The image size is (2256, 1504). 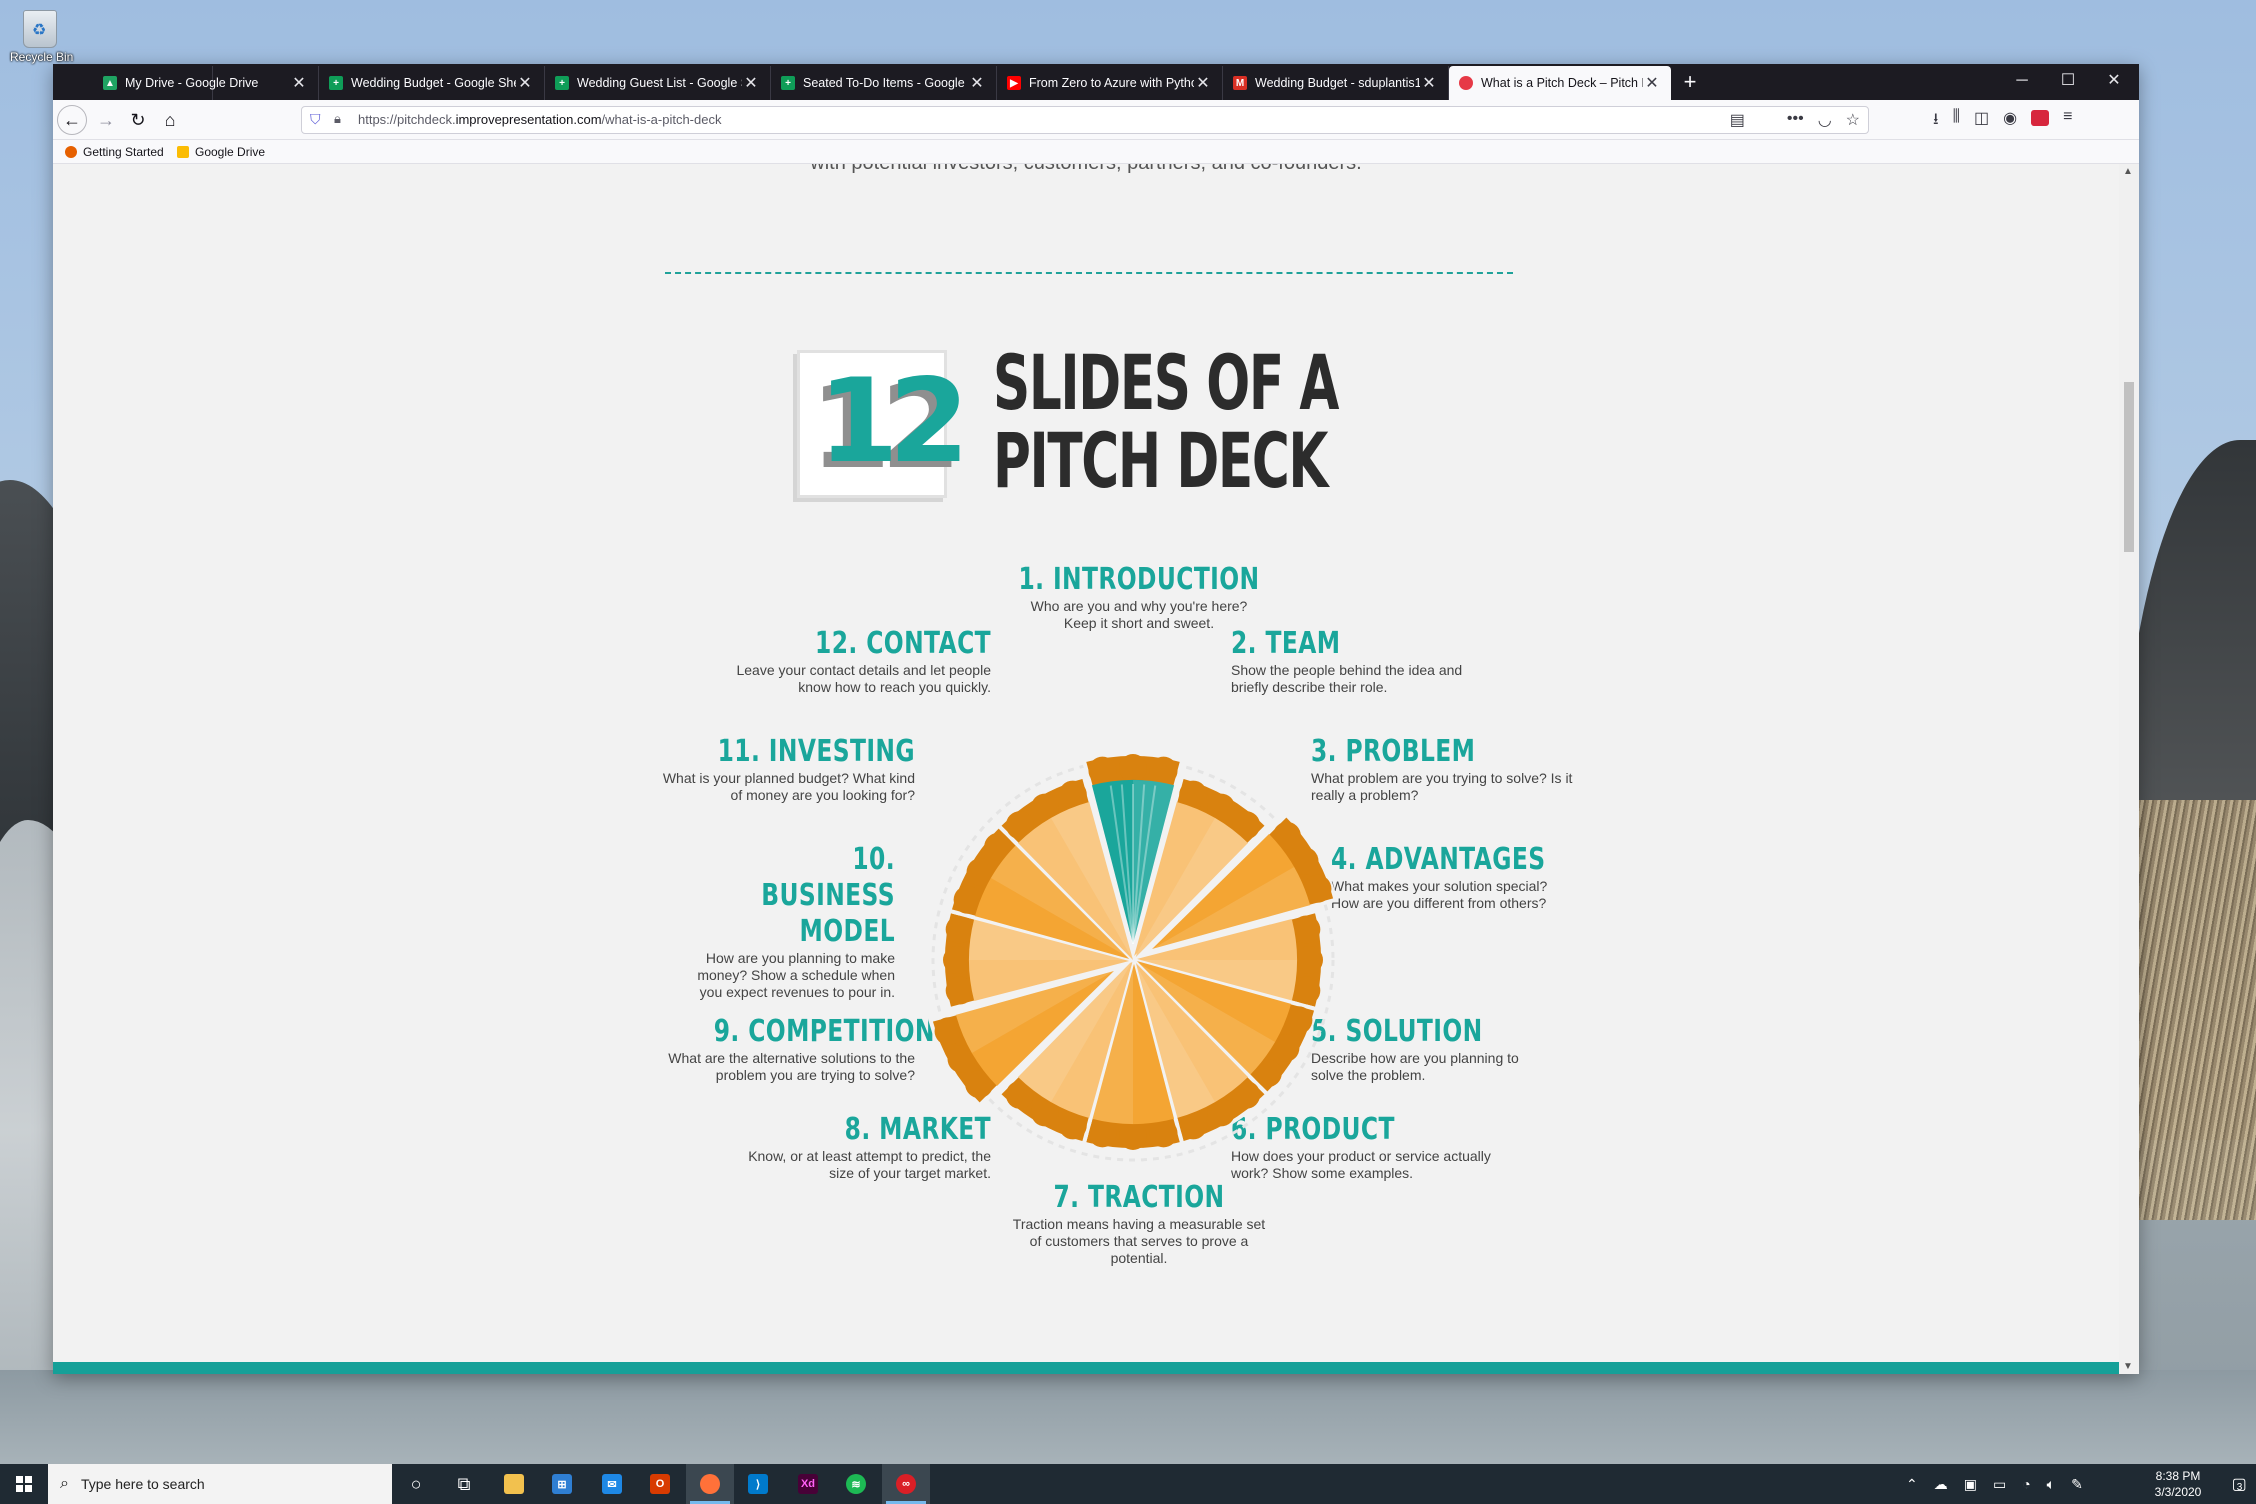 What do you see at coordinates (464, 1484) in the screenshot?
I see `task-view-button: ⧉` at bounding box center [464, 1484].